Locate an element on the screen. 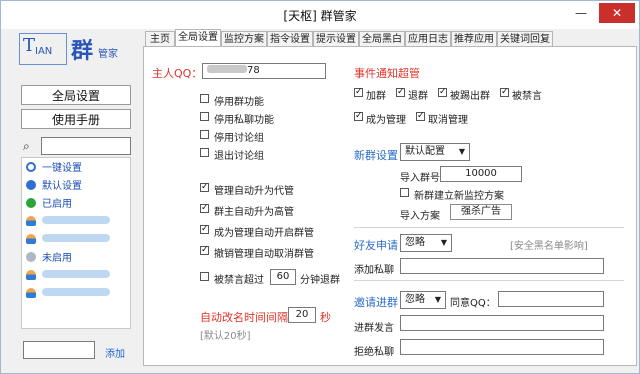 The height and width of the screenshot is (374, 640). owner-qq-field: 78 is located at coordinates (264, 71).